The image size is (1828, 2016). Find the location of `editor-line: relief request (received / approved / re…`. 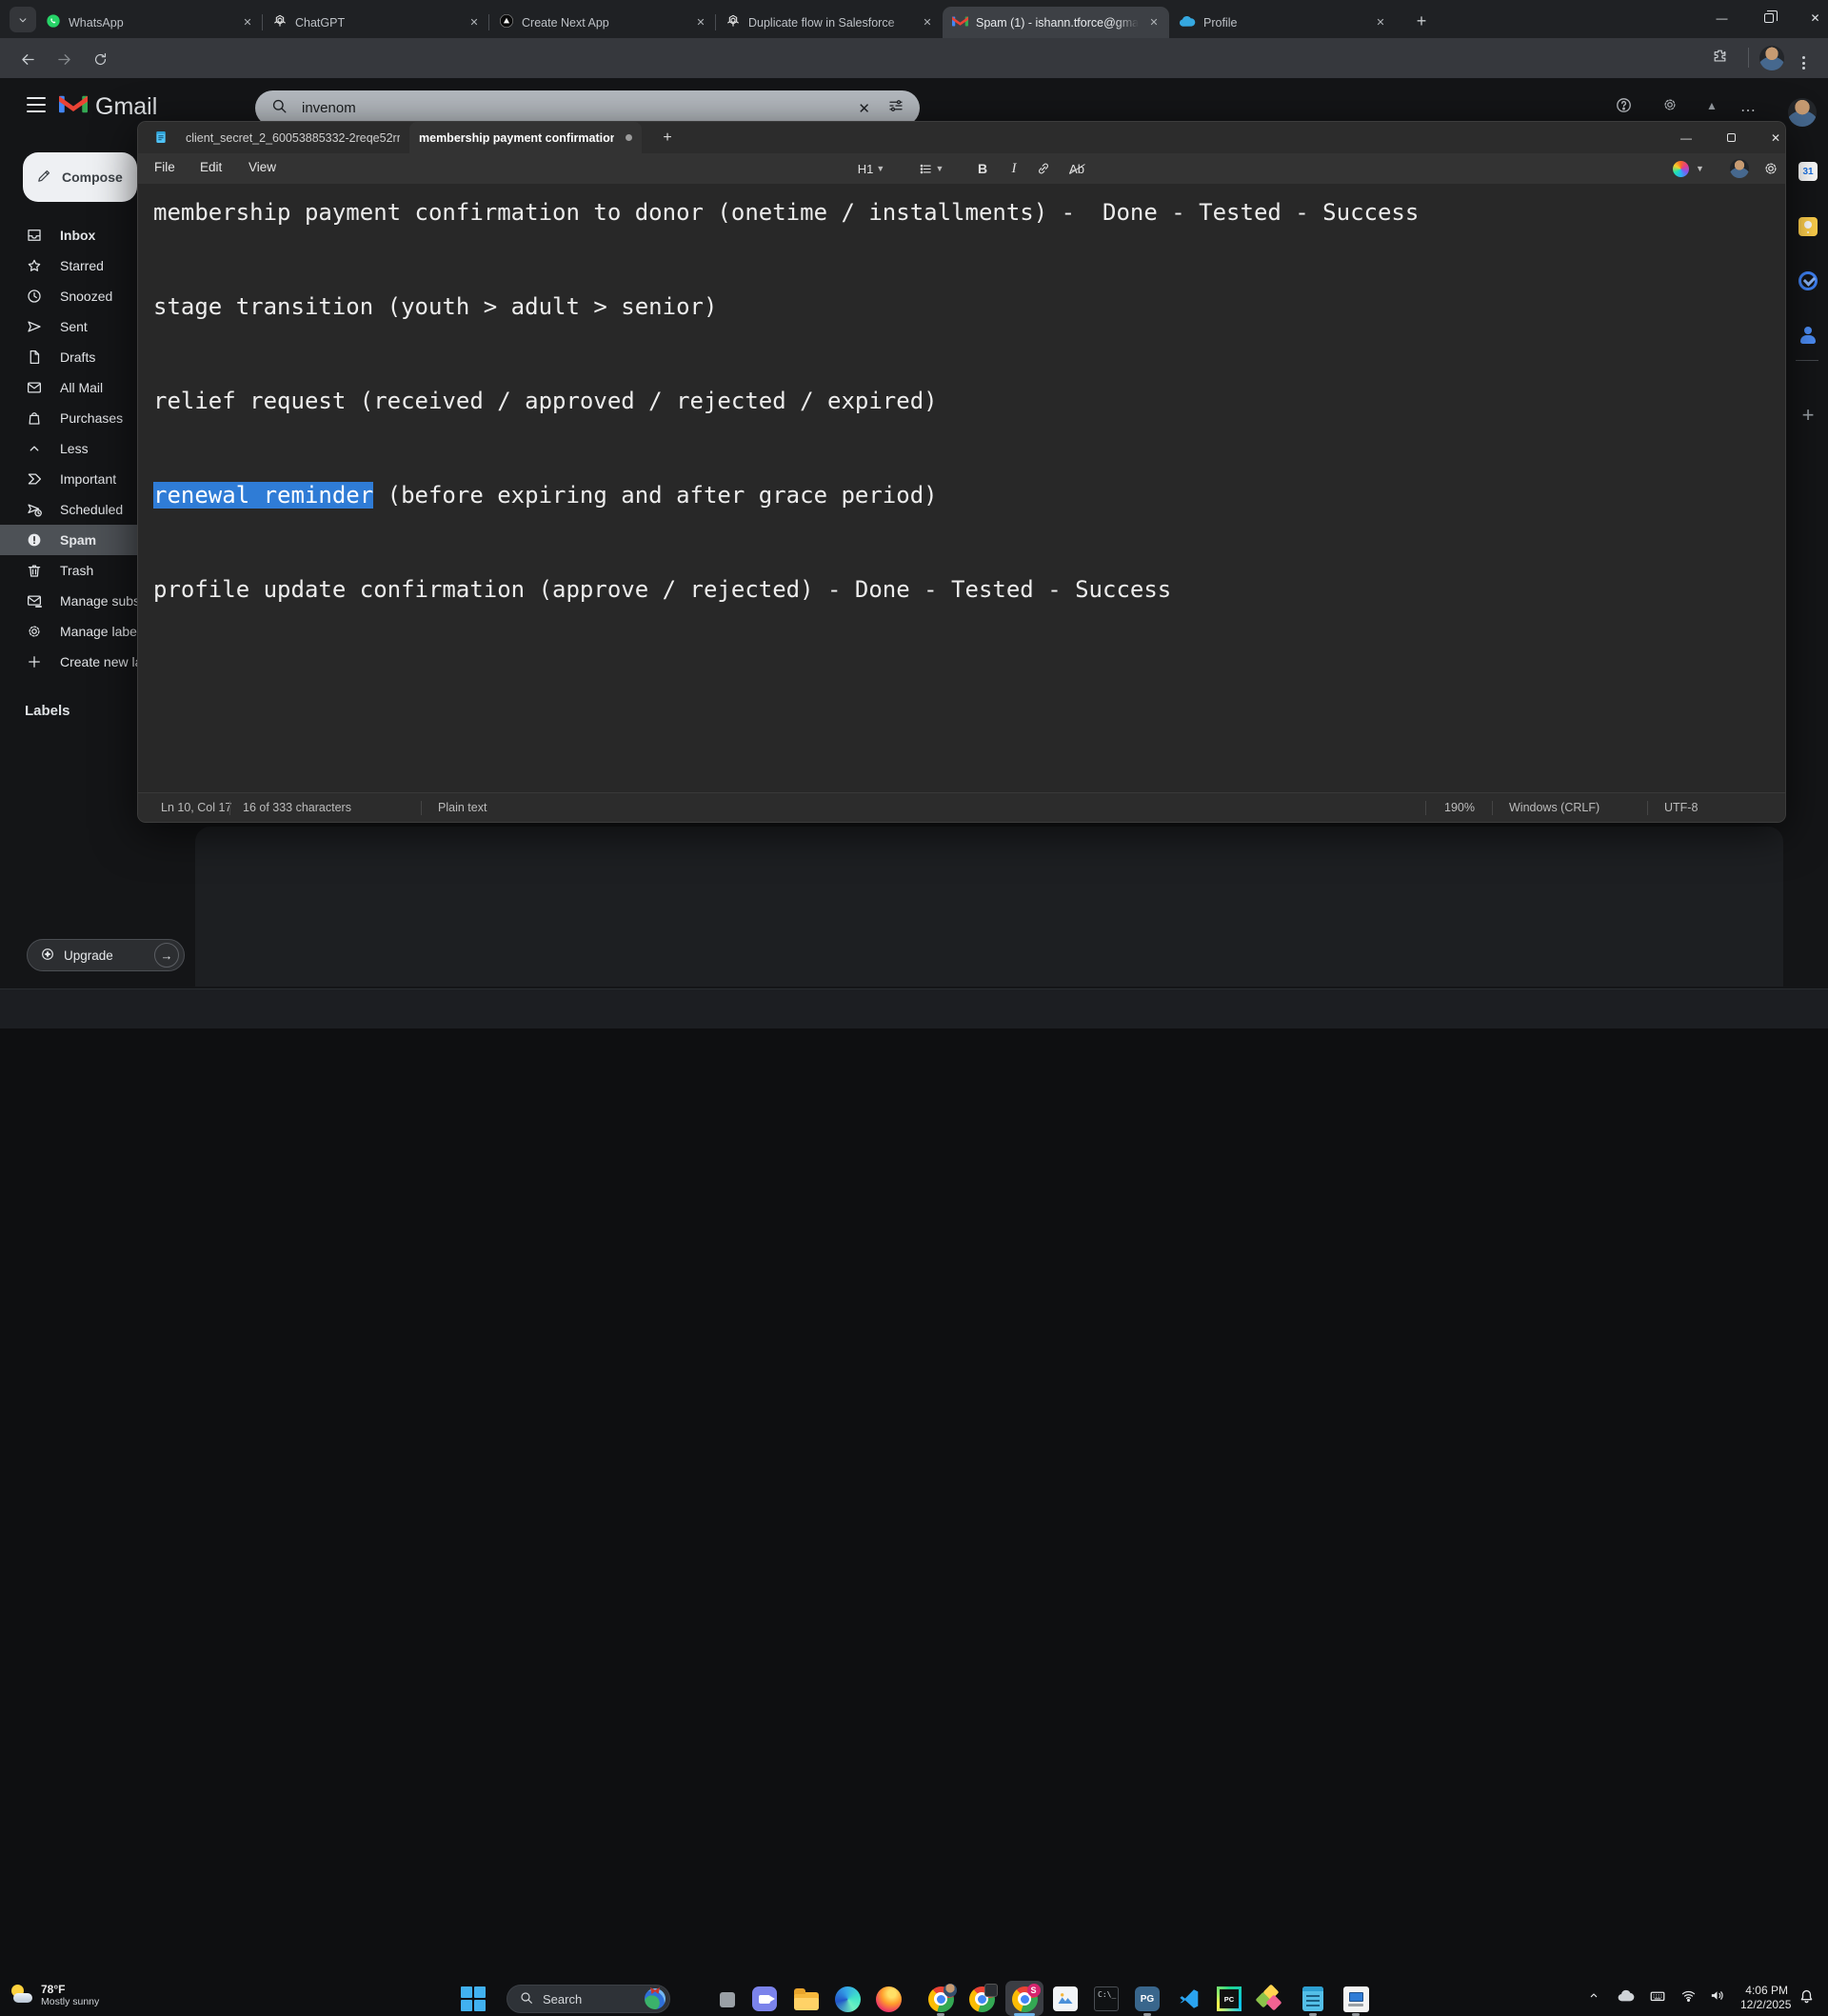

editor-line: relief request (received / approved / re… is located at coordinates (545, 401).